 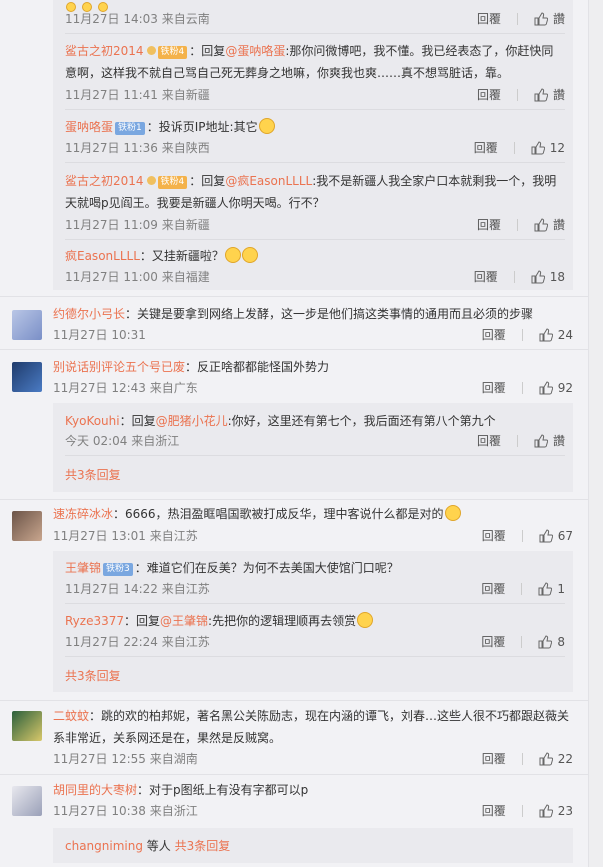 I want to click on mention-link: @王肇锦, so click(x=184, y=621).